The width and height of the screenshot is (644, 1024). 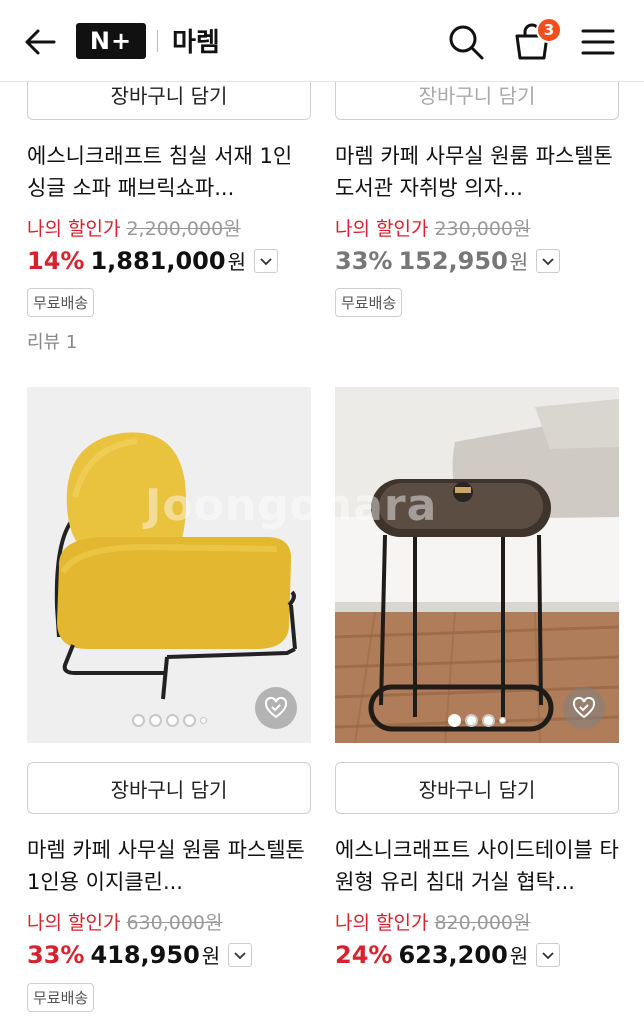 I want to click on sale-price: 152,950, so click(x=453, y=260).